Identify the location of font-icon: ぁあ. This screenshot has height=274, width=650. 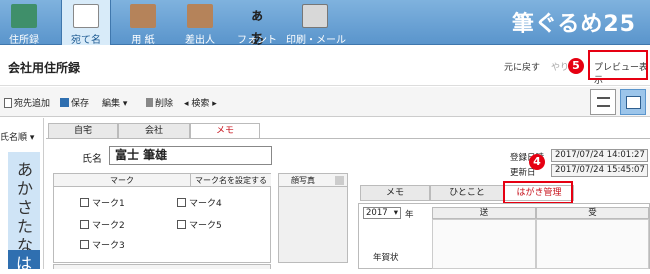
(257, 28).